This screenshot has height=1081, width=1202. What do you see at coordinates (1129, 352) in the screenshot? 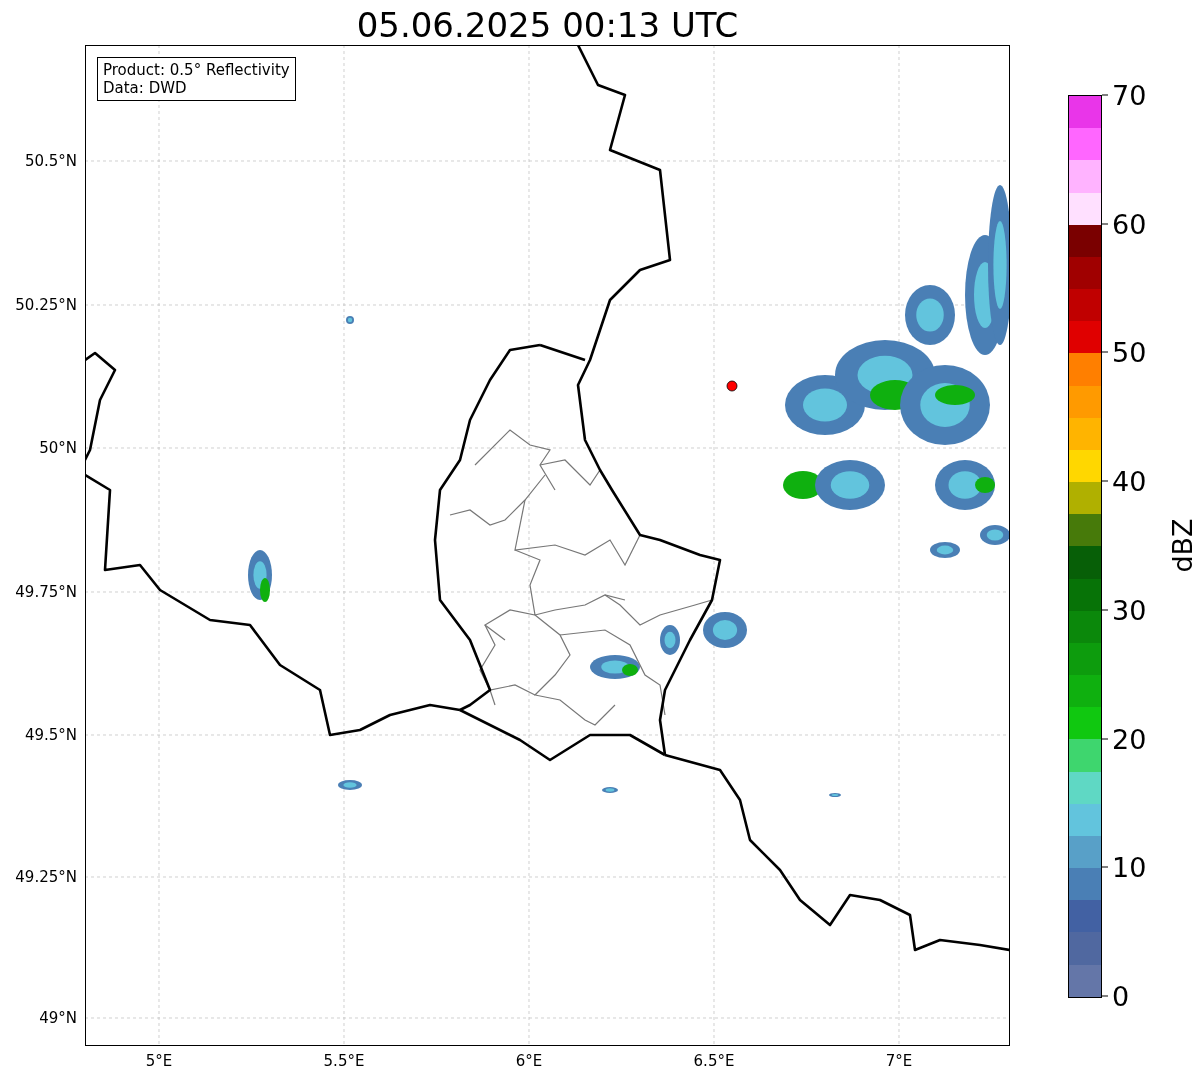
I see `colorbar-tick-label: 50` at bounding box center [1129, 352].